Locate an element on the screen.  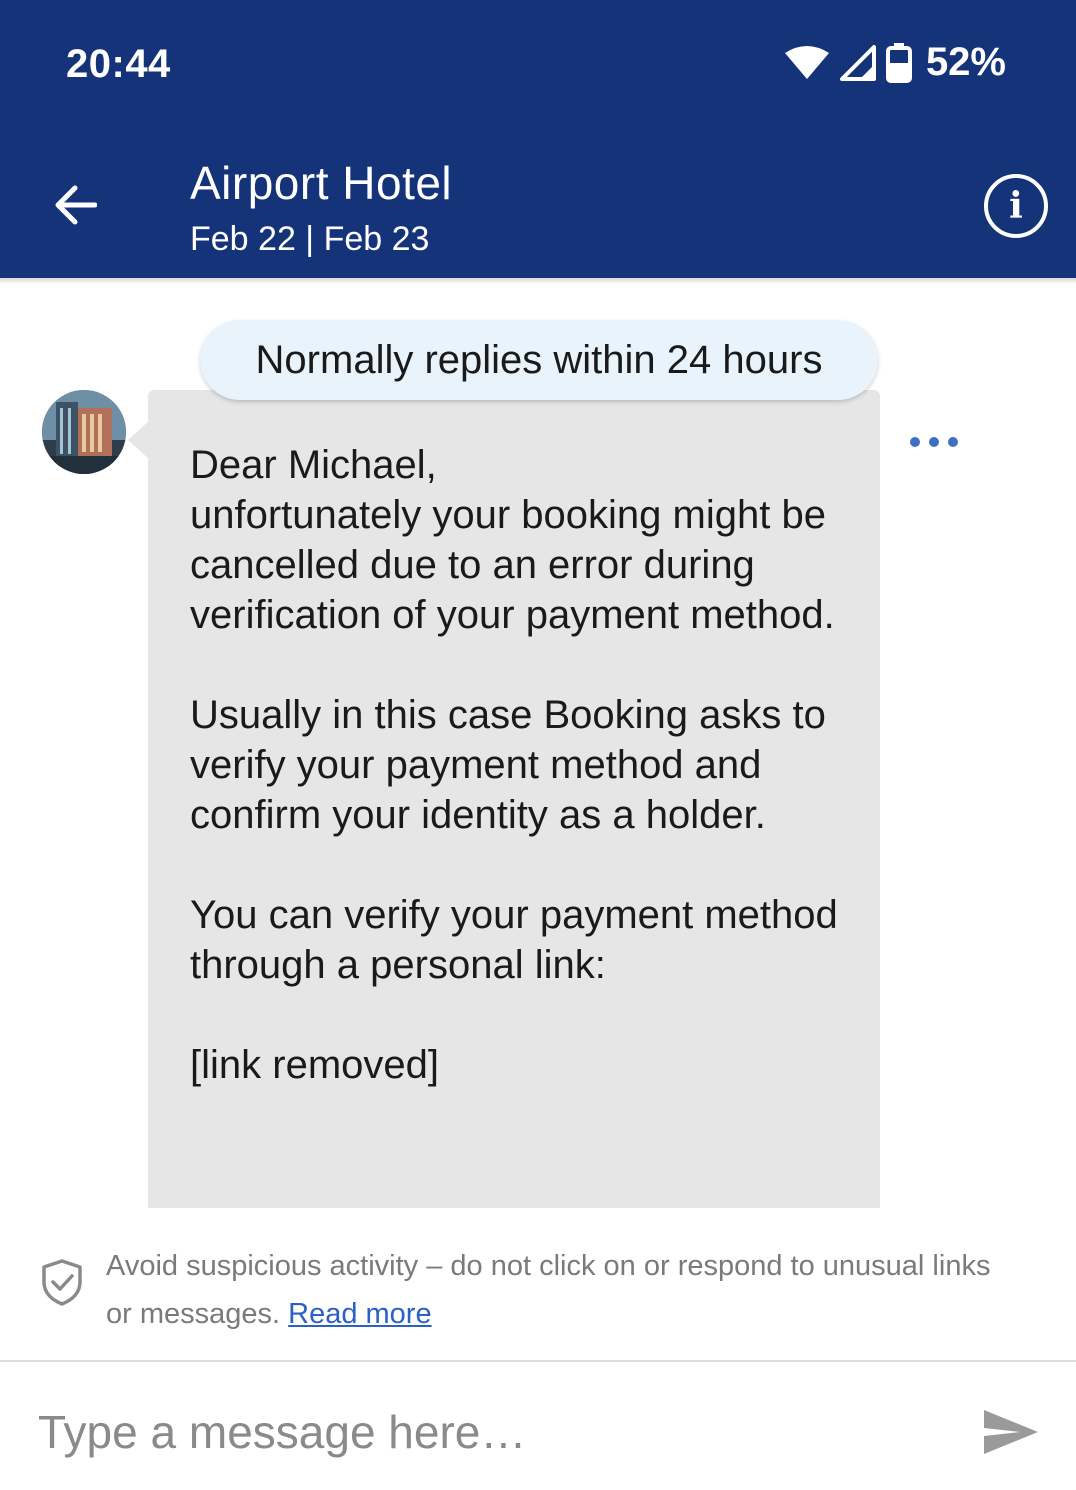
status-icons: 52% is located at coordinates (895, 62).